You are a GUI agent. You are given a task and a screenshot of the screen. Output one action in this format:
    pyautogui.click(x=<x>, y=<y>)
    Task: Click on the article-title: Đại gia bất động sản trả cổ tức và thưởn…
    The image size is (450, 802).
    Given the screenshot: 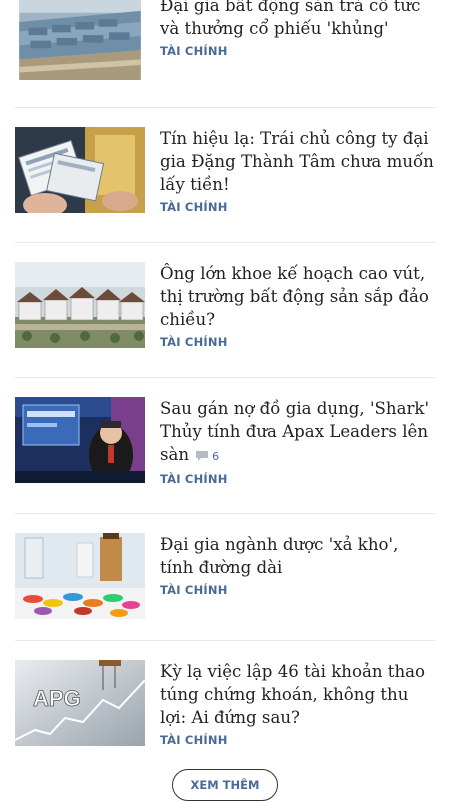 What is the action you would take?
    pyautogui.click(x=297, y=20)
    